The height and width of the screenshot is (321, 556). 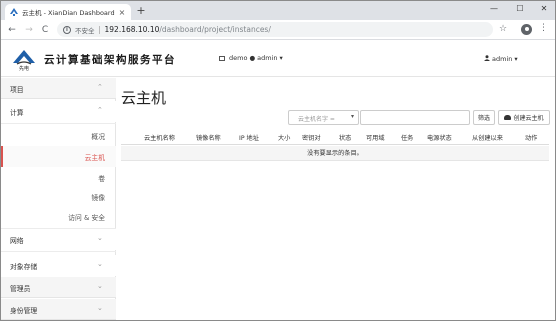 I want to click on tab-strip: 云主机 - XianDian Dashboard × + — ☐ ✕, so click(x=278, y=10).